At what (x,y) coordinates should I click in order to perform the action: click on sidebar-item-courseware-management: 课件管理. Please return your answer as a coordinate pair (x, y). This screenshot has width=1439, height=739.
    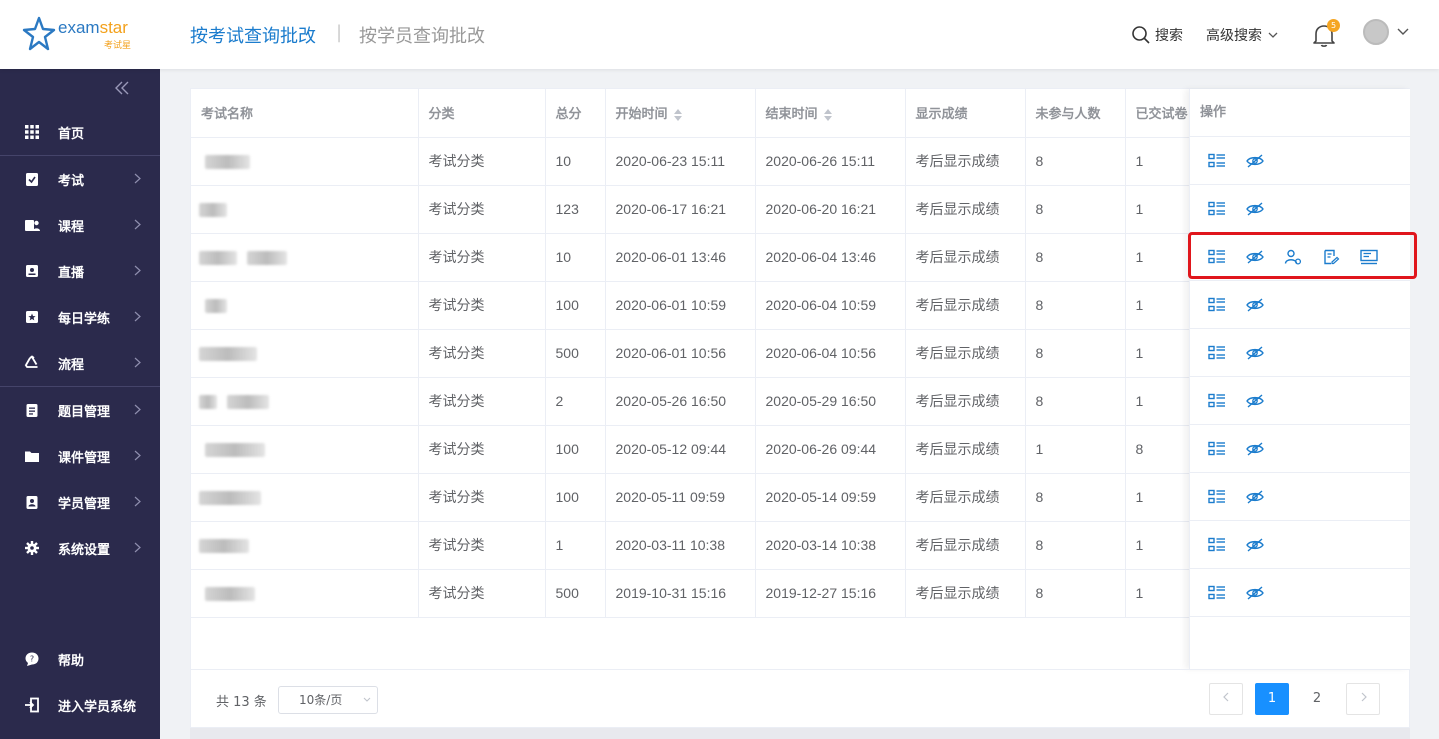
    Looking at the image, I should click on (80, 456).